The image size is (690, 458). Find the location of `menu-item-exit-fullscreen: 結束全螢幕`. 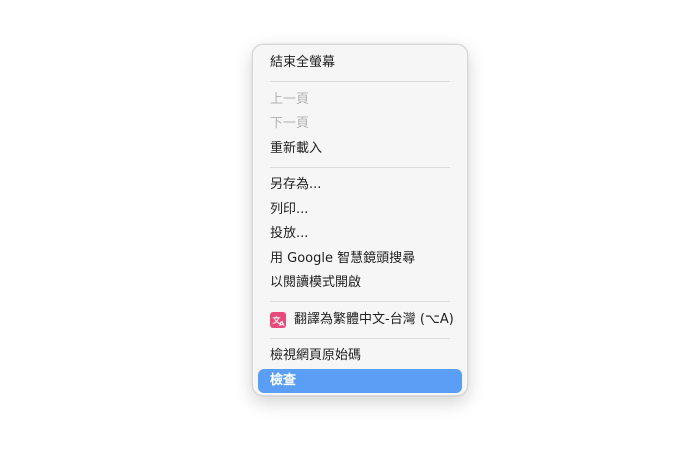

menu-item-exit-fullscreen: 結束全螢幕 is located at coordinates (360, 63).